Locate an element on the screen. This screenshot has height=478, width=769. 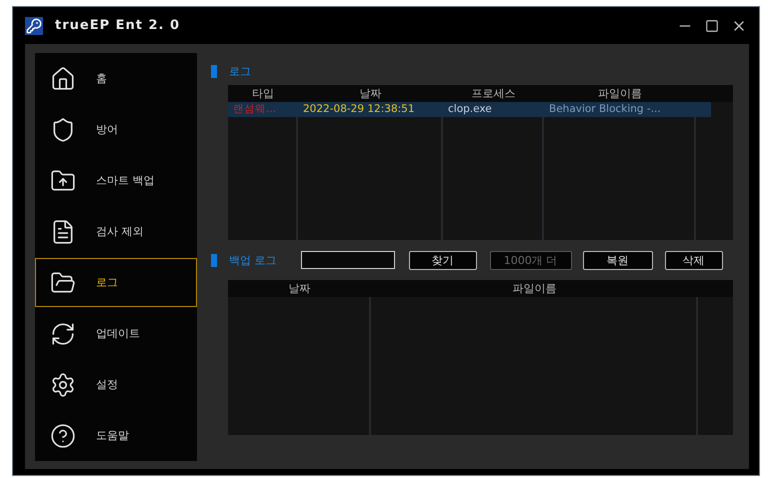
sidebar-item: 검사 제외 is located at coordinates (116, 231).